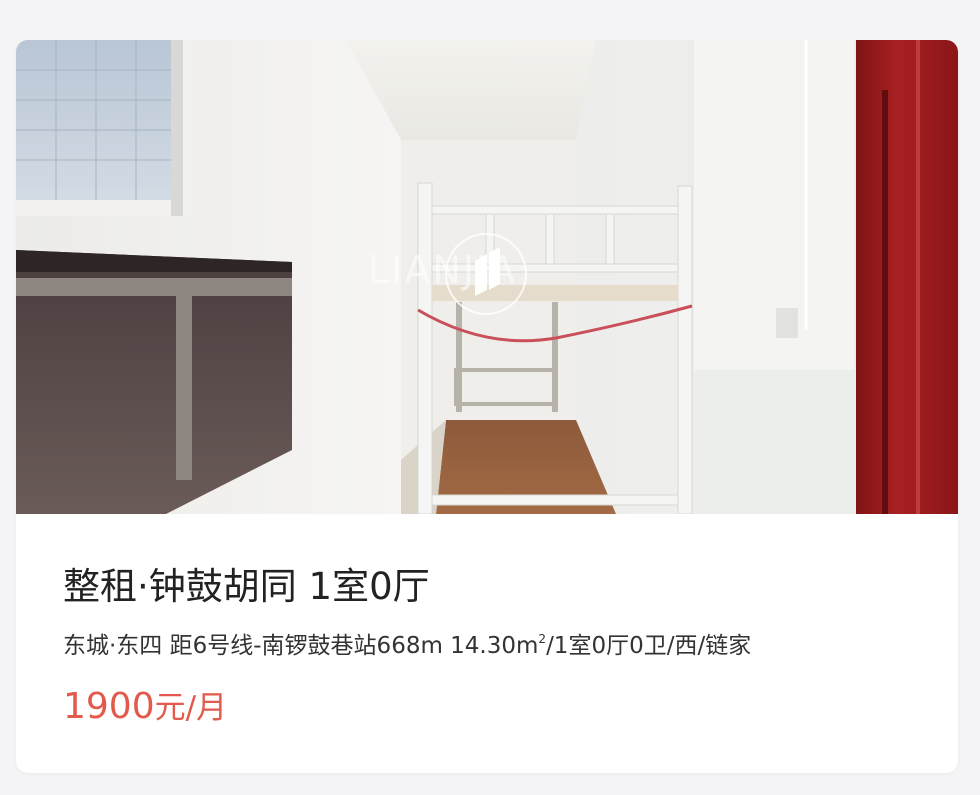 This screenshot has width=980, height=795. What do you see at coordinates (109, 706) in the screenshot?
I see `price-amount: 1900` at bounding box center [109, 706].